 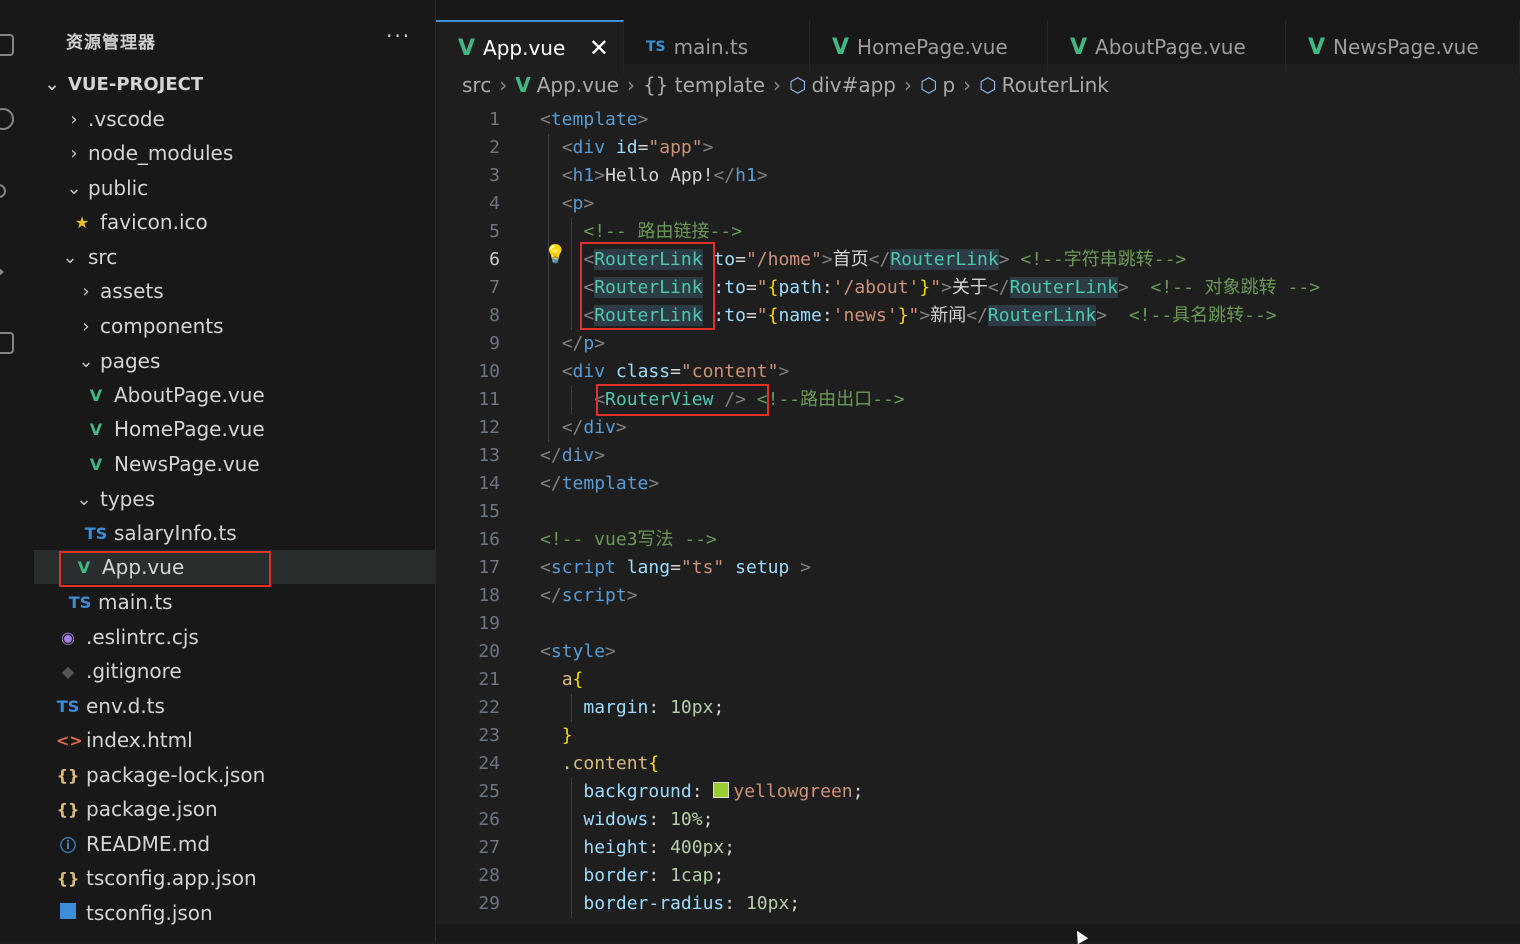 What do you see at coordinates (578, 85) in the screenshot?
I see `breadcrumb-item: App.vue` at bounding box center [578, 85].